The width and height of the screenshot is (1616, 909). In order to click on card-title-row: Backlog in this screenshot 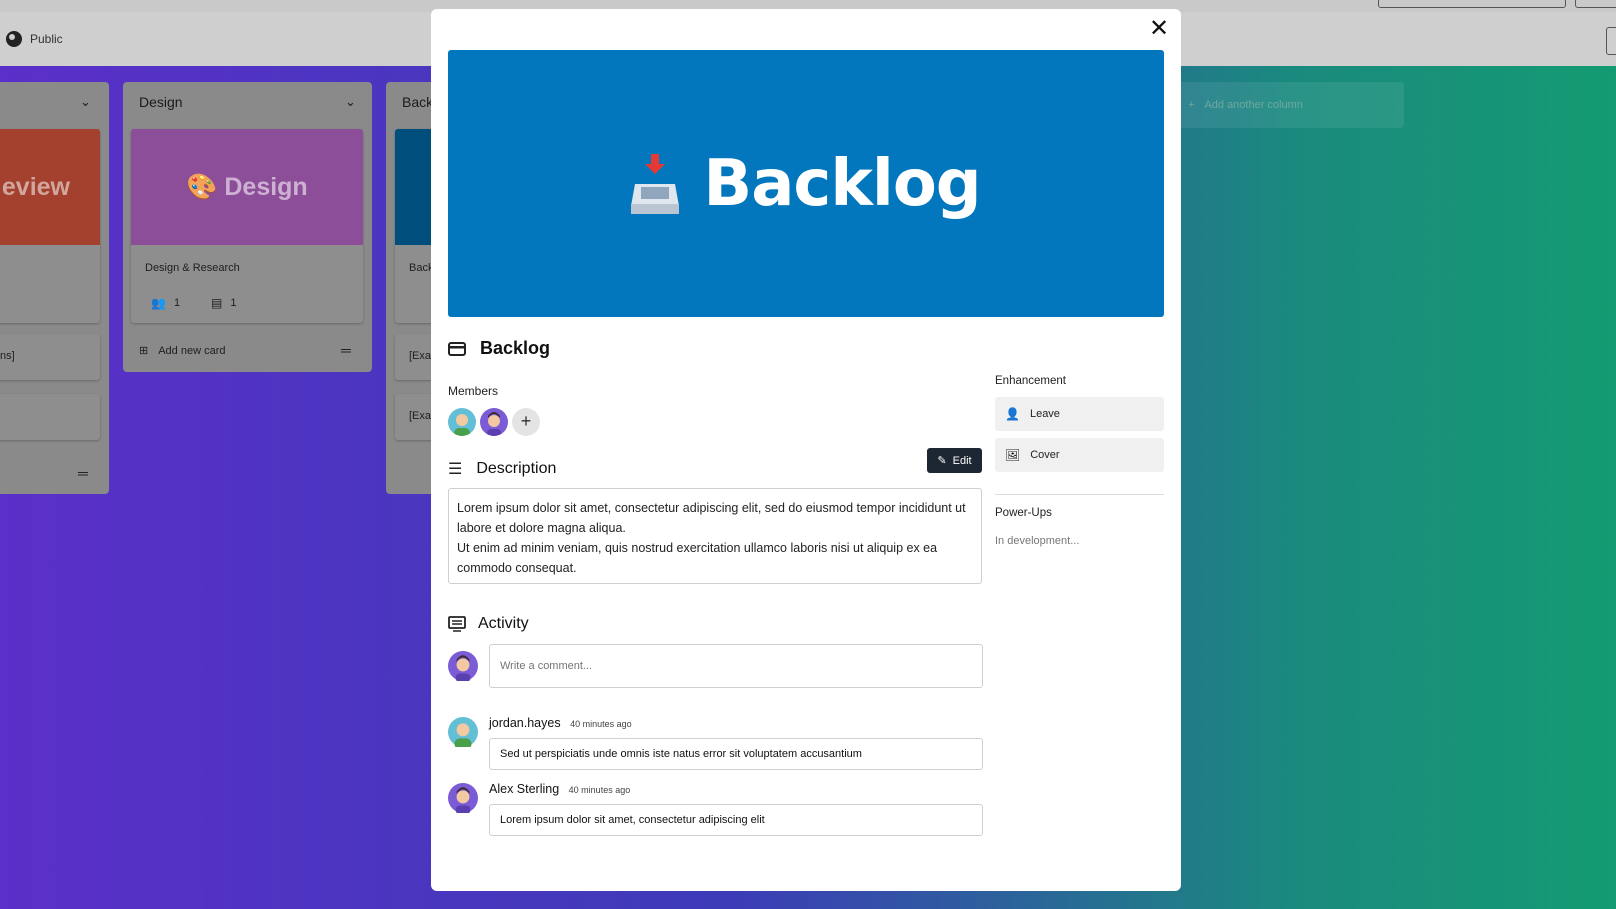, I will do `click(499, 348)`.